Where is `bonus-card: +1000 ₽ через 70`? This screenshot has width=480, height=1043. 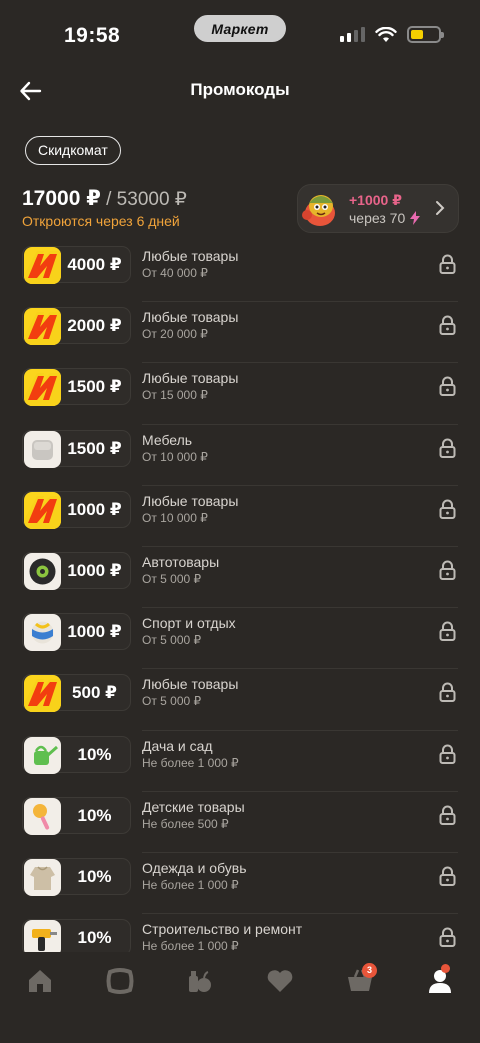 bonus-card: +1000 ₽ через 70 is located at coordinates (378, 208).